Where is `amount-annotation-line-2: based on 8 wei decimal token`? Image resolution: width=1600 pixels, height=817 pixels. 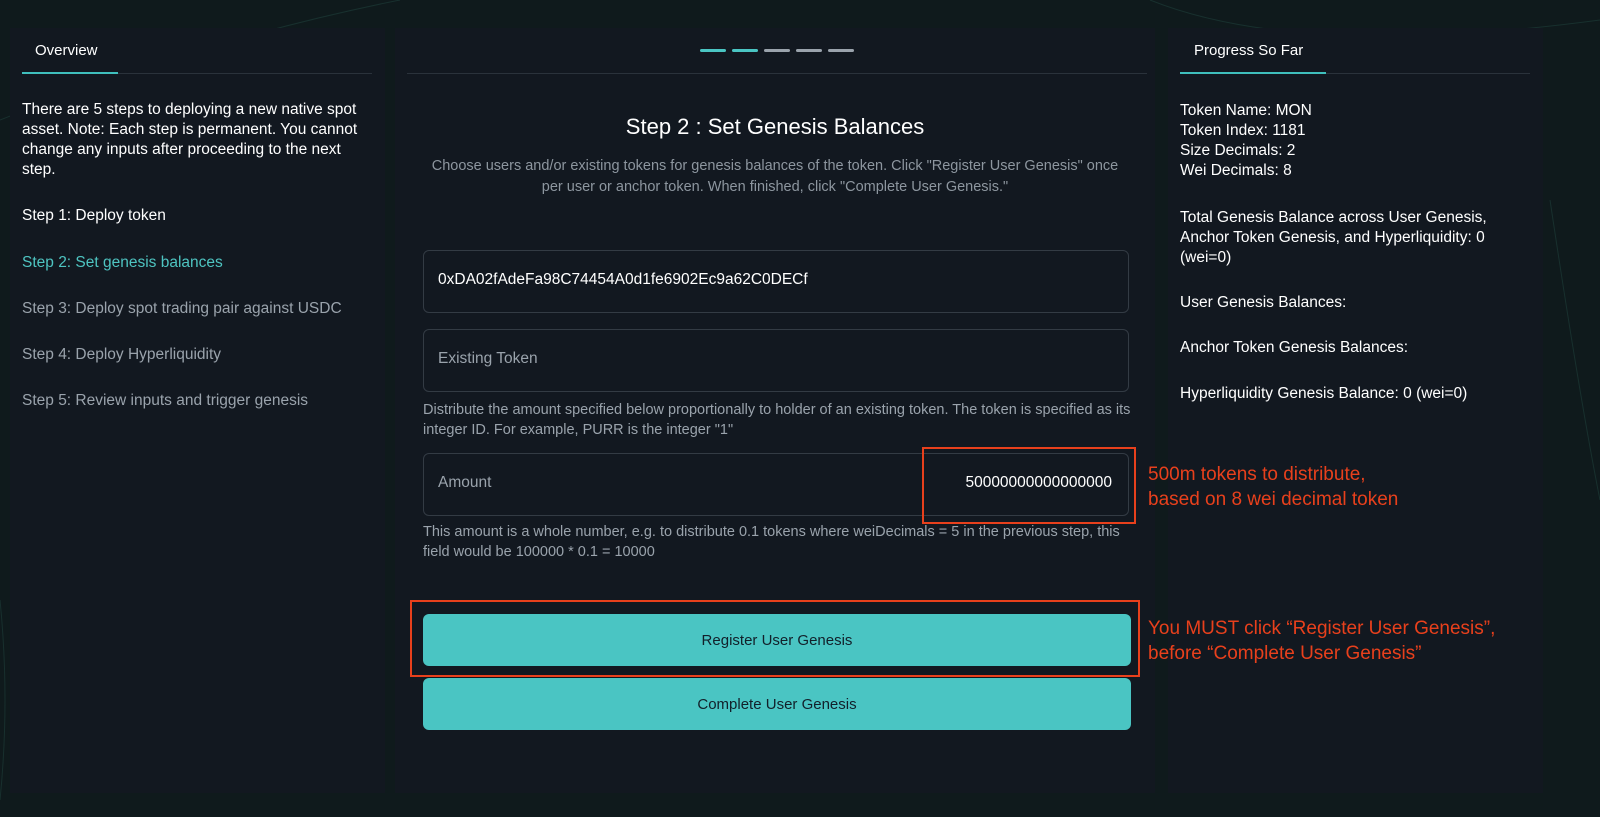
amount-annotation-line-2: based on 8 wei decimal token is located at coordinates (1273, 499).